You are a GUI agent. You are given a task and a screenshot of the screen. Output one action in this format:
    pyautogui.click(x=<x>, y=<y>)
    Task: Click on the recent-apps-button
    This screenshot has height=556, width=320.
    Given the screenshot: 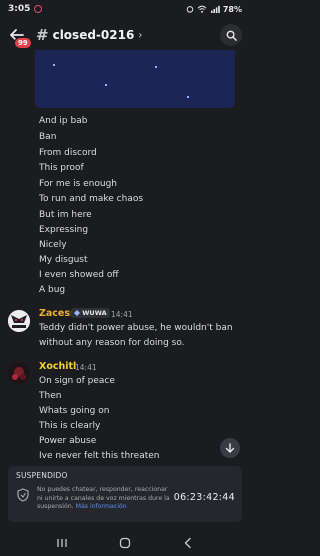 What is the action you would take?
    pyautogui.click(x=62, y=543)
    